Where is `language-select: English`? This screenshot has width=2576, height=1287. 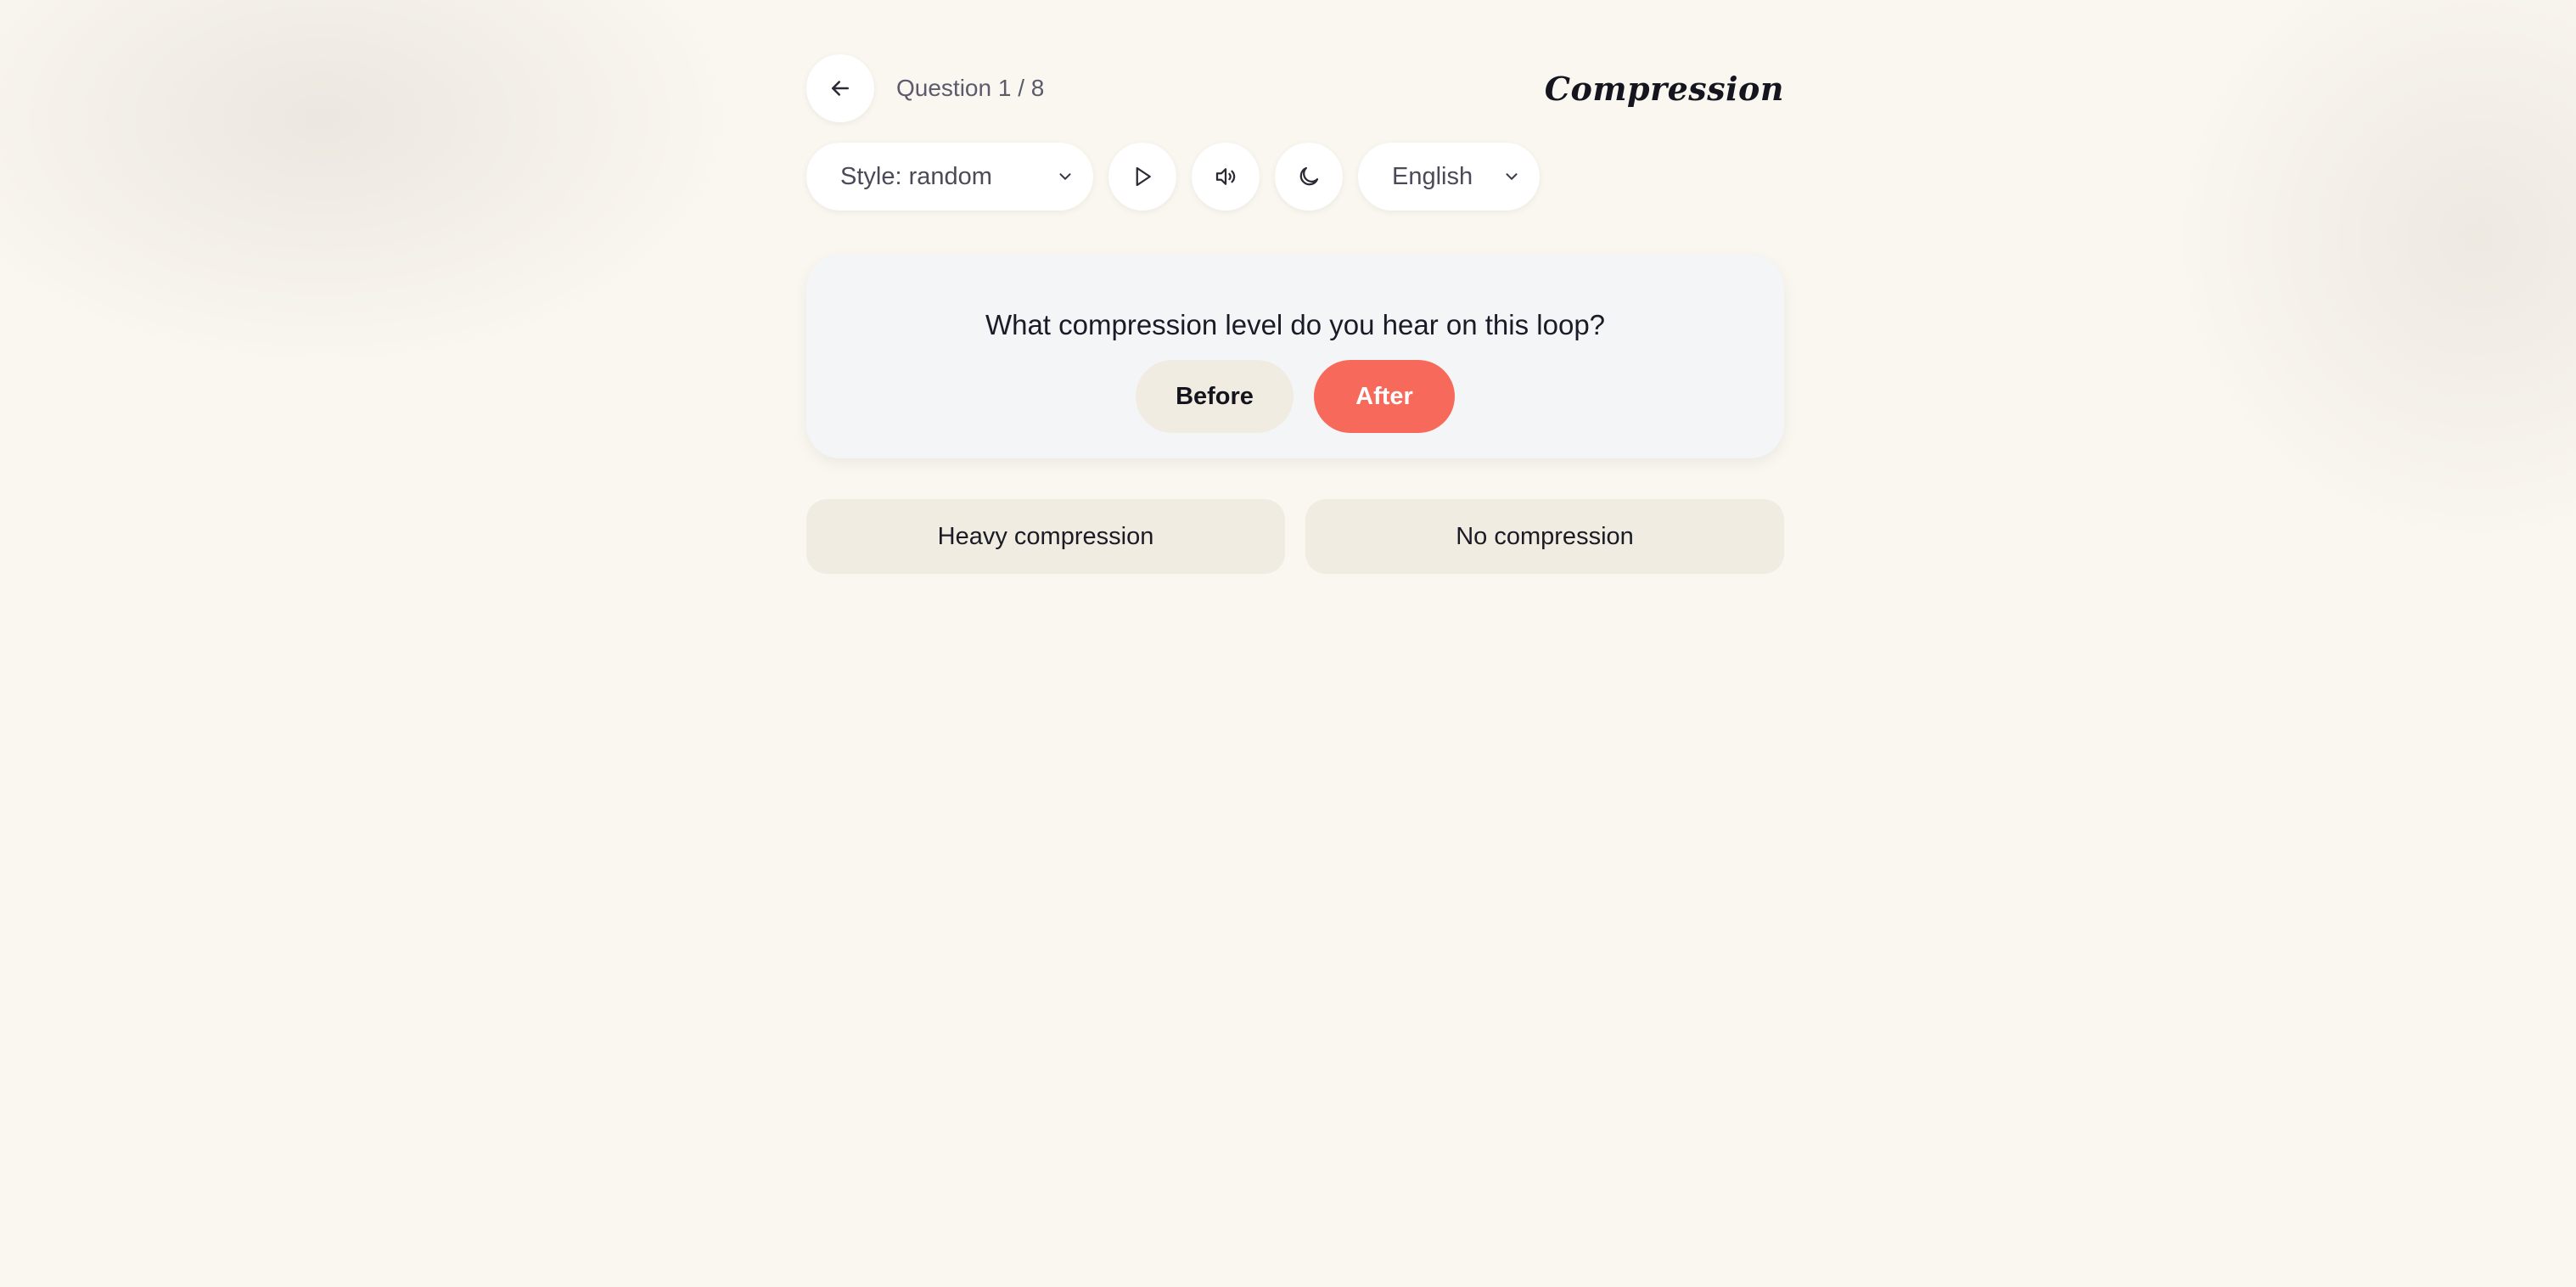
language-select: English is located at coordinates (1449, 177).